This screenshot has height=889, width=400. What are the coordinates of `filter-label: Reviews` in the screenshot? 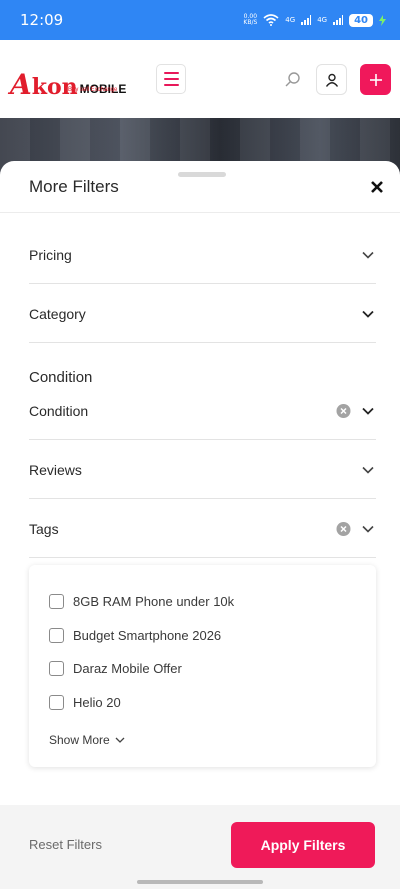 It's located at (55, 469).